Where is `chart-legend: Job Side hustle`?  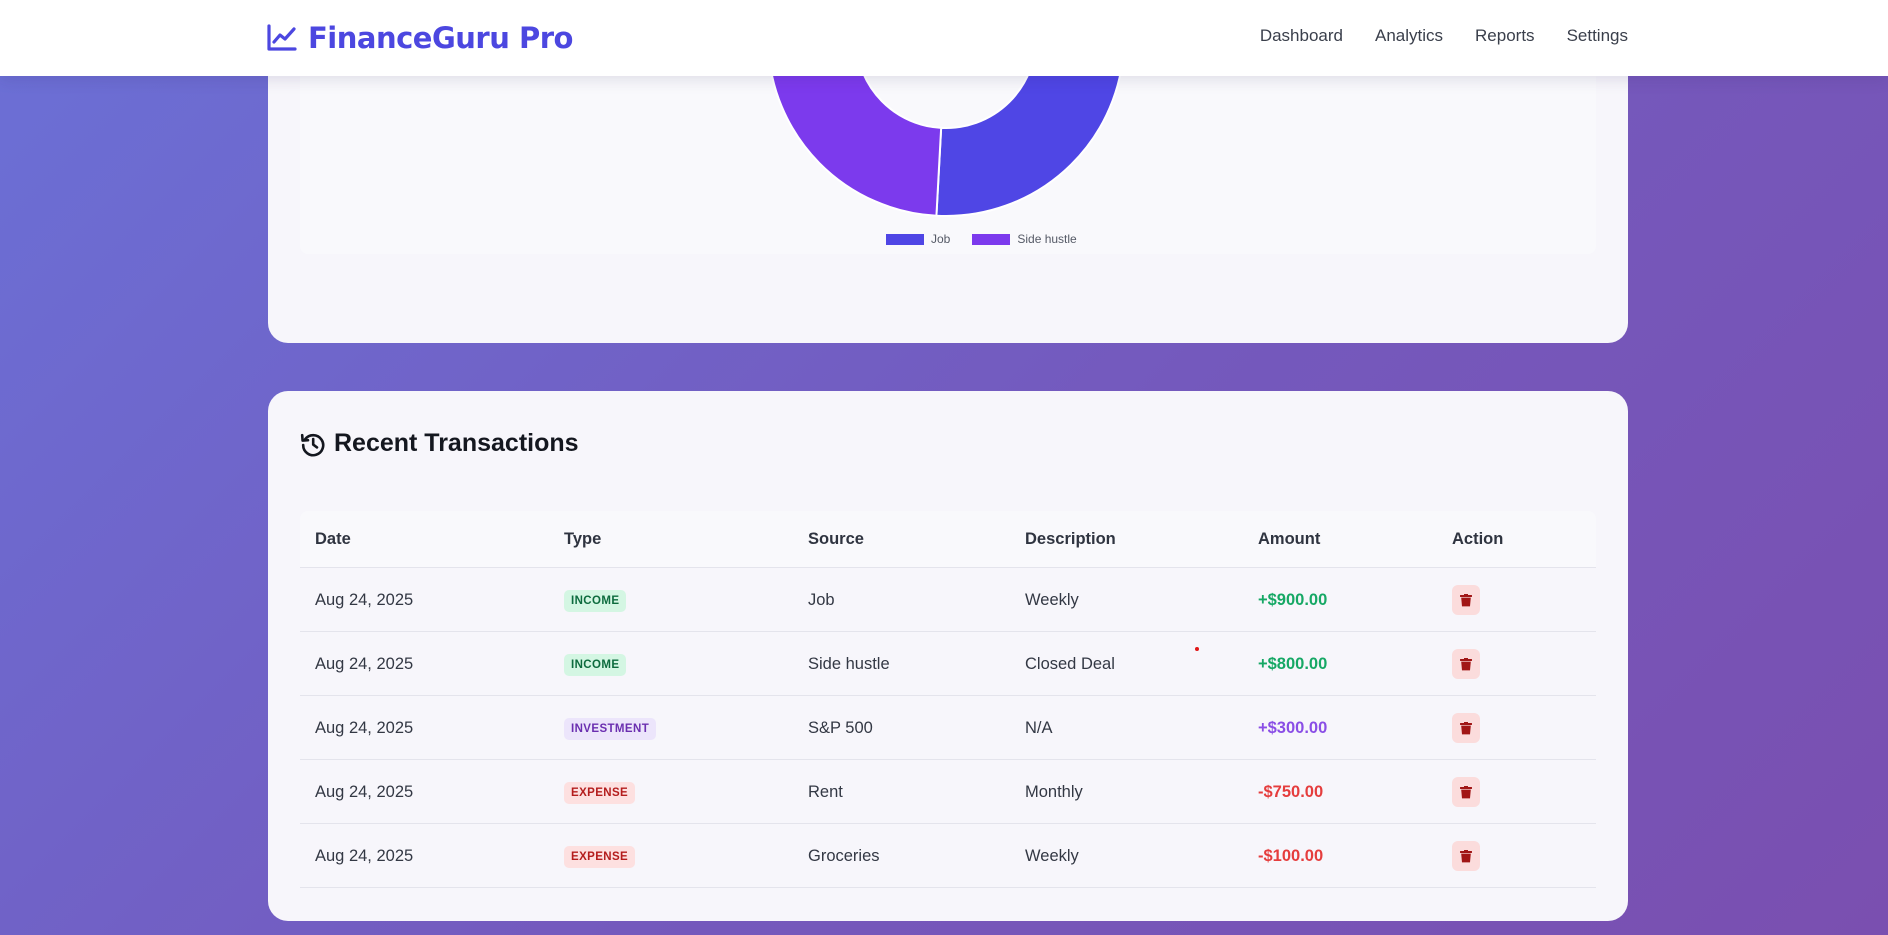
chart-legend: Job Side hustle is located at coordinates (981, 239).